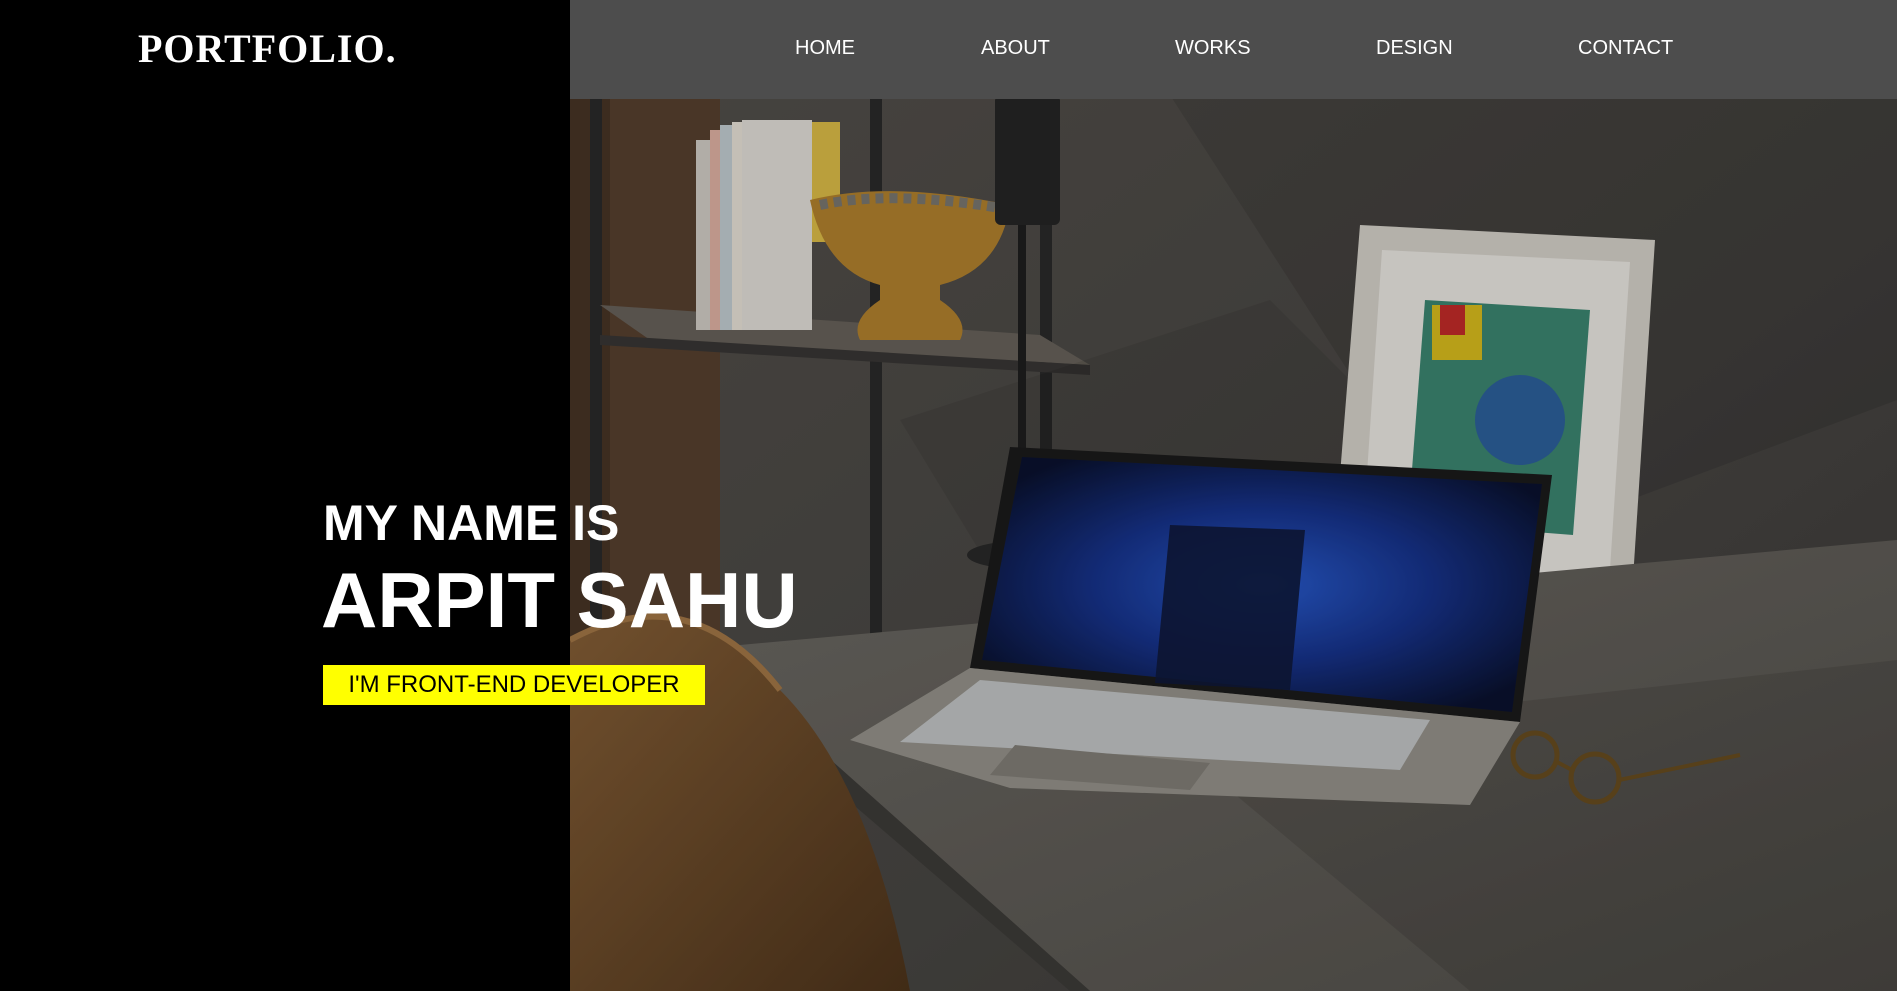 This screenshot has height=992, width=1897. What do you see at coordinates (1015, 48) in the screenshot?
I see `nav-link-about: ABOUT` at bounding box center [1015, 48].